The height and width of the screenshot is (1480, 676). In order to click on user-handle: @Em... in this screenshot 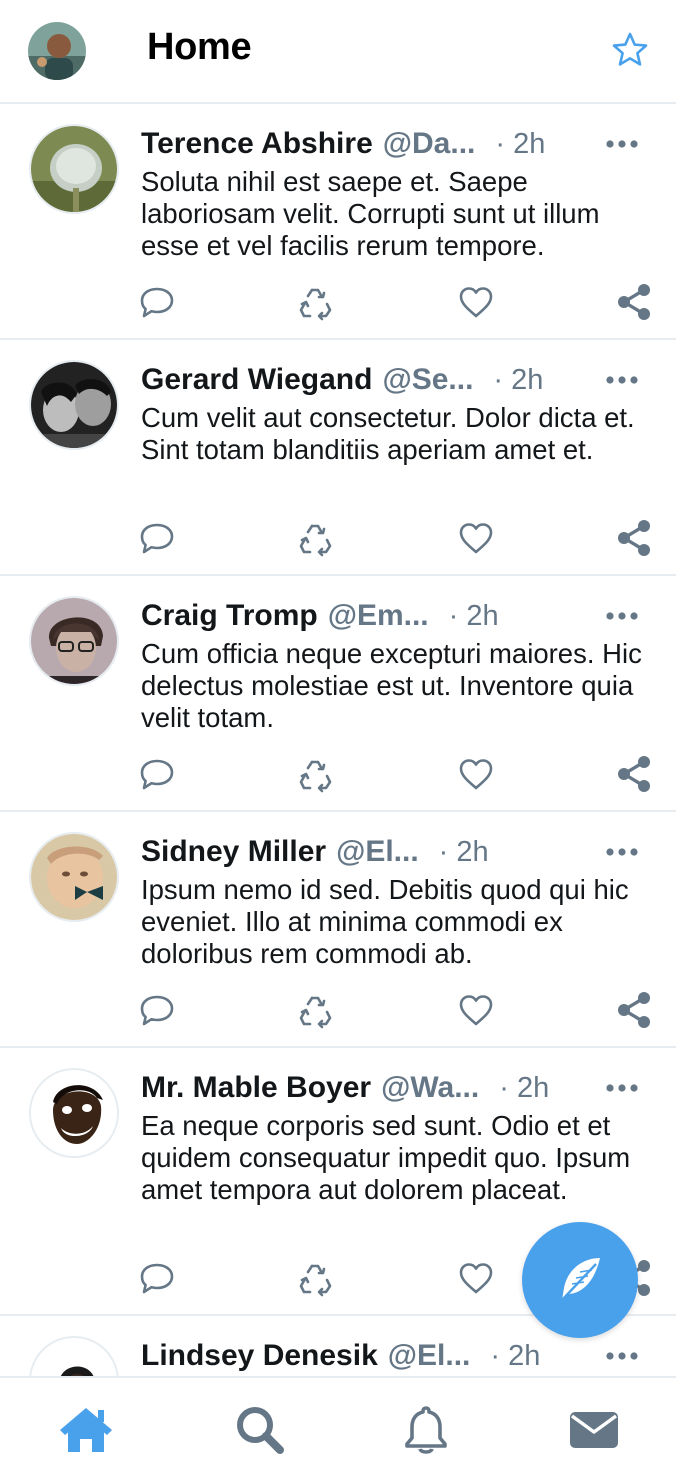, I will do `click(378, 616)`.